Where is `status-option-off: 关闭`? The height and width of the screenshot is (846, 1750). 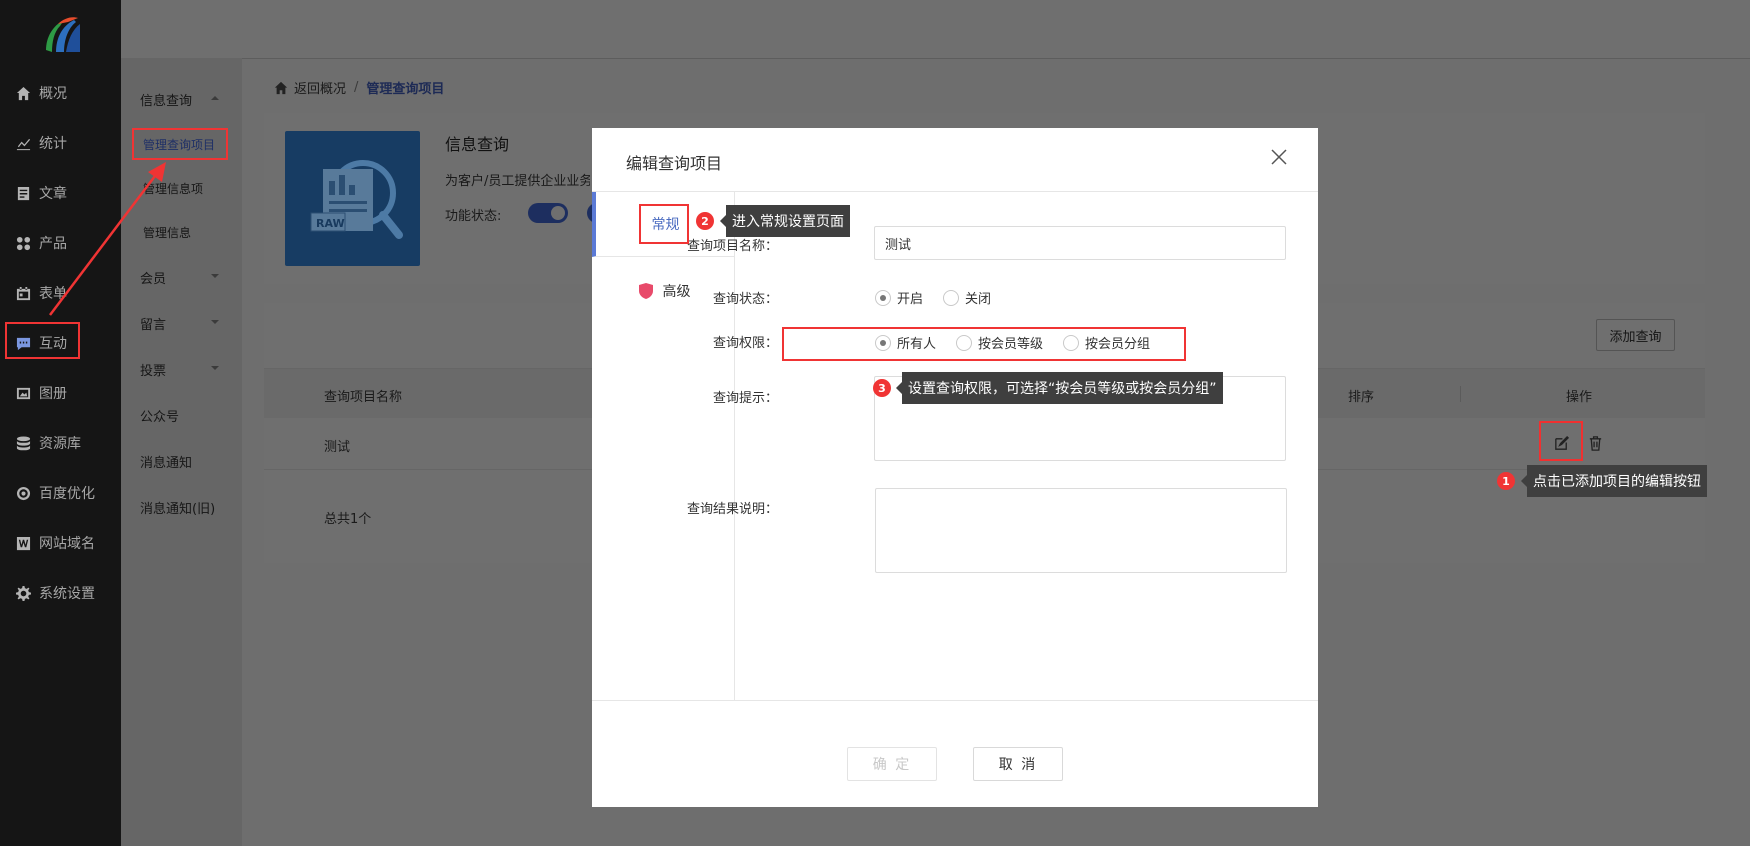
status-option-off: 关闭 is located at coordinates (967, 297).